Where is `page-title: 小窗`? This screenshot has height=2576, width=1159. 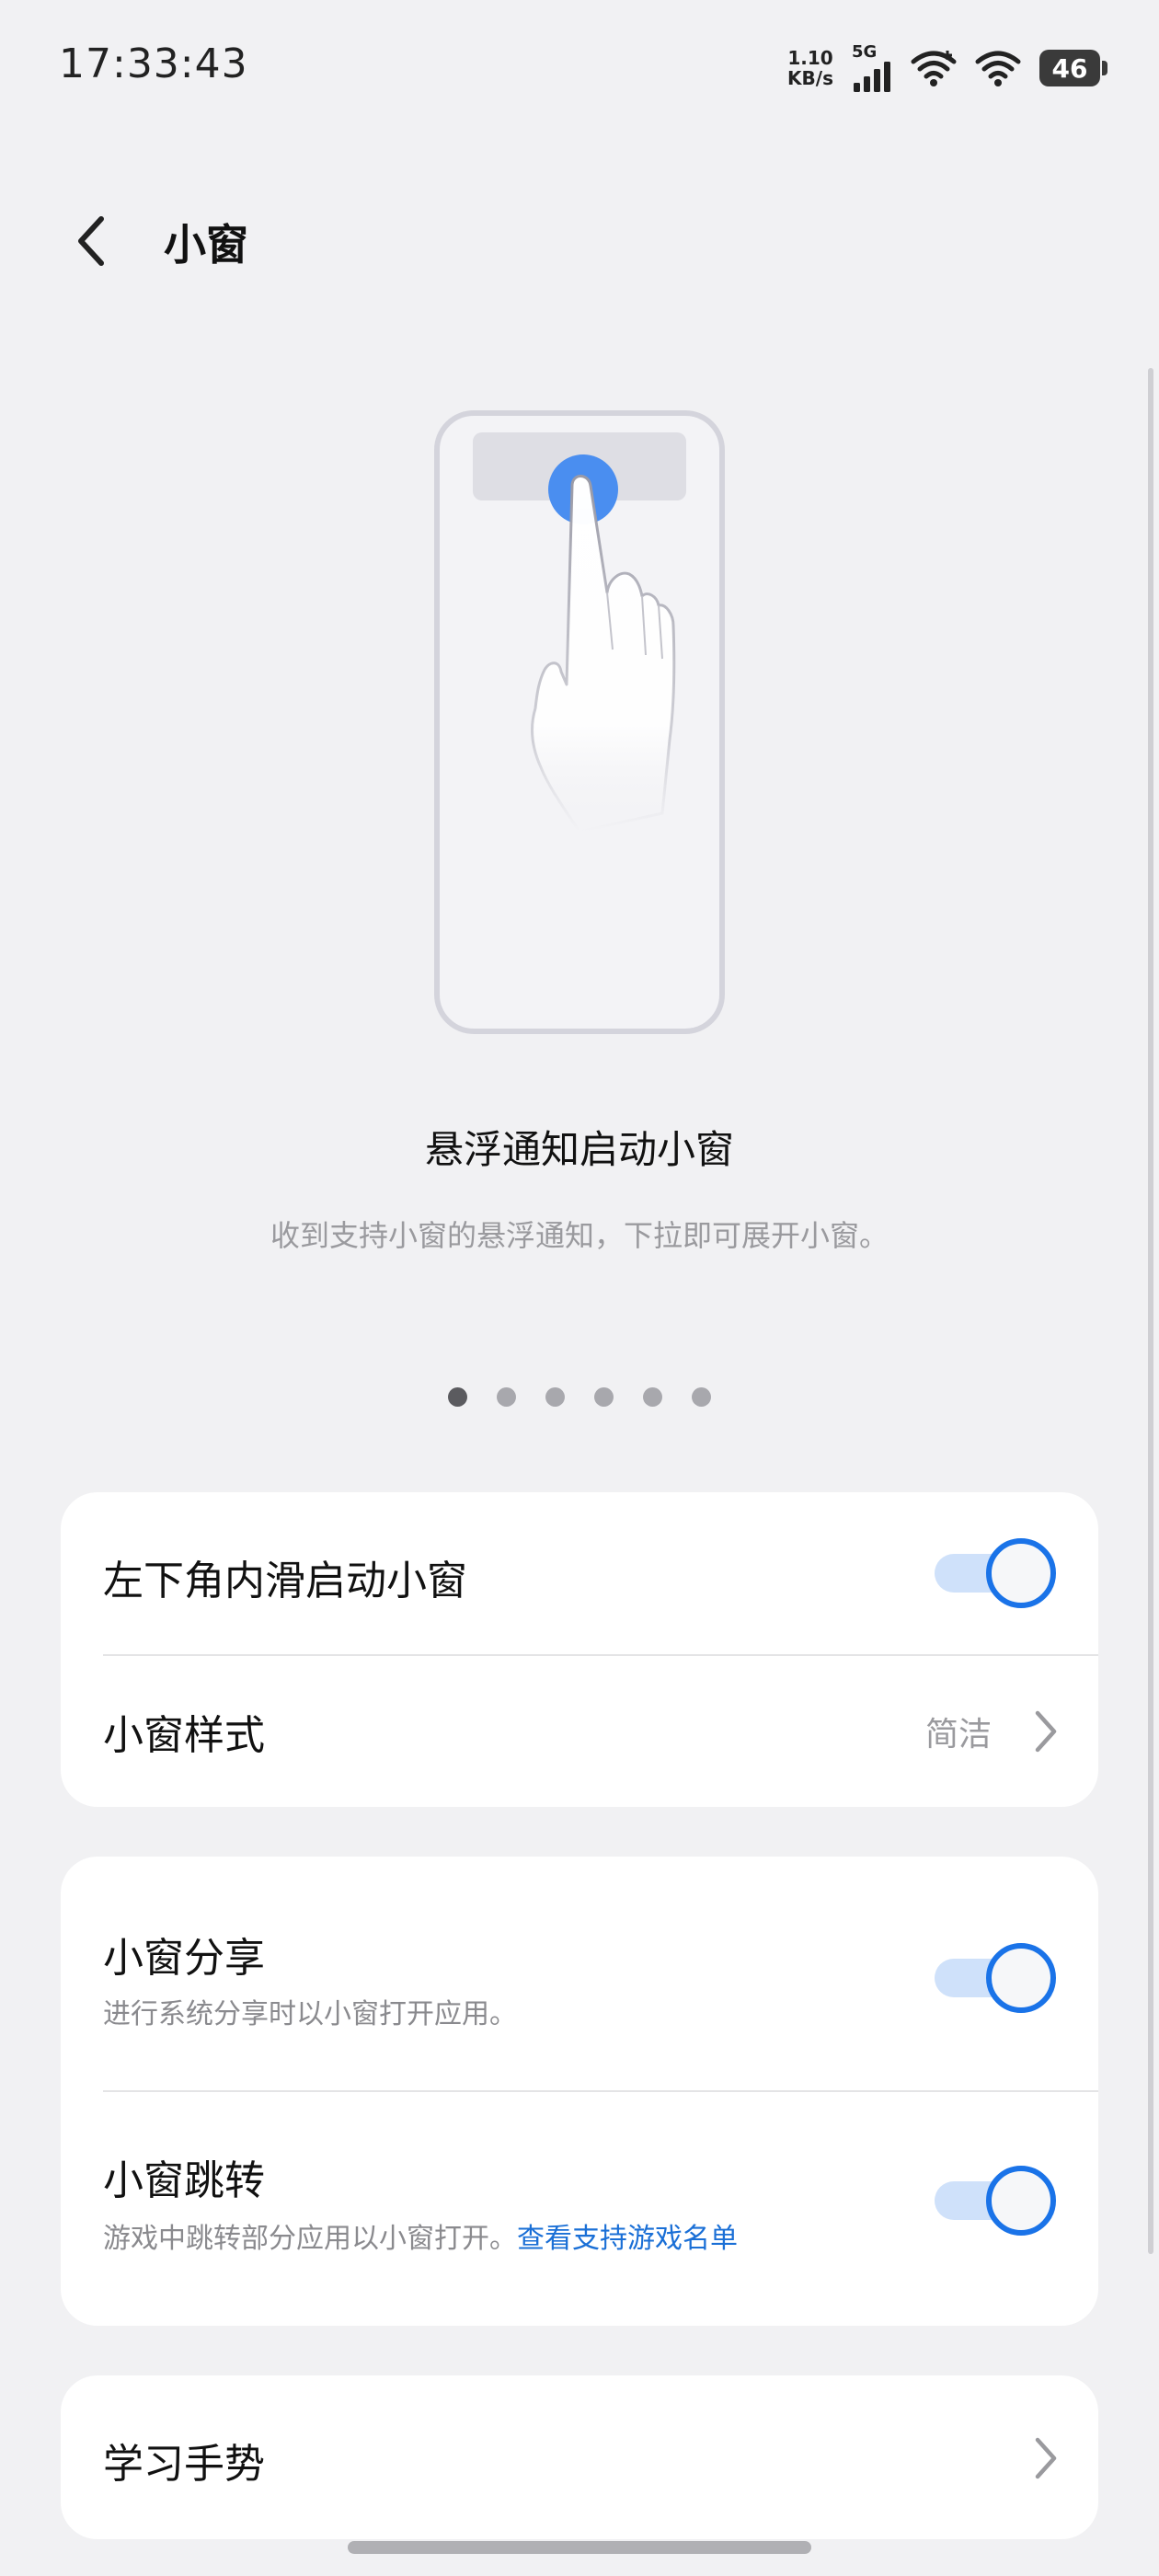 page-title: 小窗 is located at coordinates (206, 245).